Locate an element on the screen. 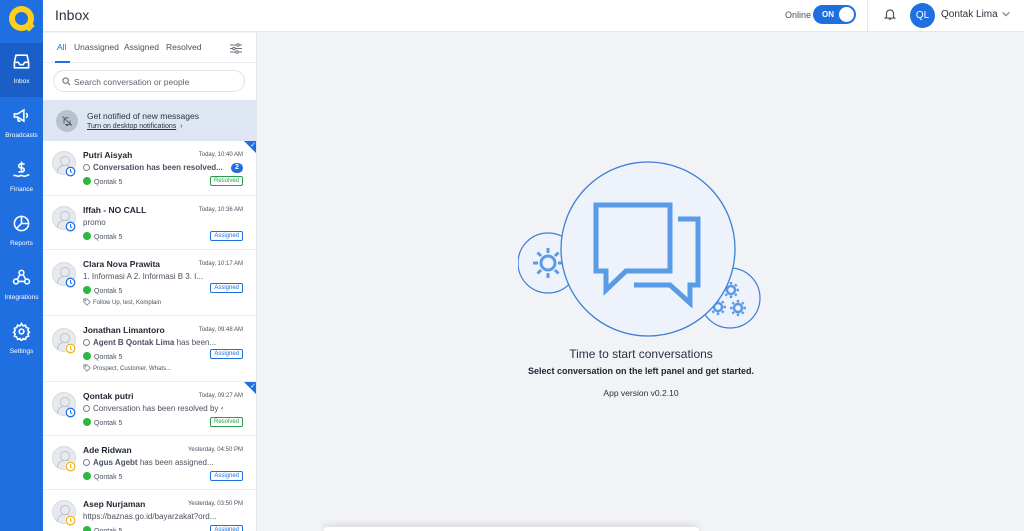 This screenshot has height=531, width=1024. user-name: Qontak Lima is located at coordinates (969, 14).